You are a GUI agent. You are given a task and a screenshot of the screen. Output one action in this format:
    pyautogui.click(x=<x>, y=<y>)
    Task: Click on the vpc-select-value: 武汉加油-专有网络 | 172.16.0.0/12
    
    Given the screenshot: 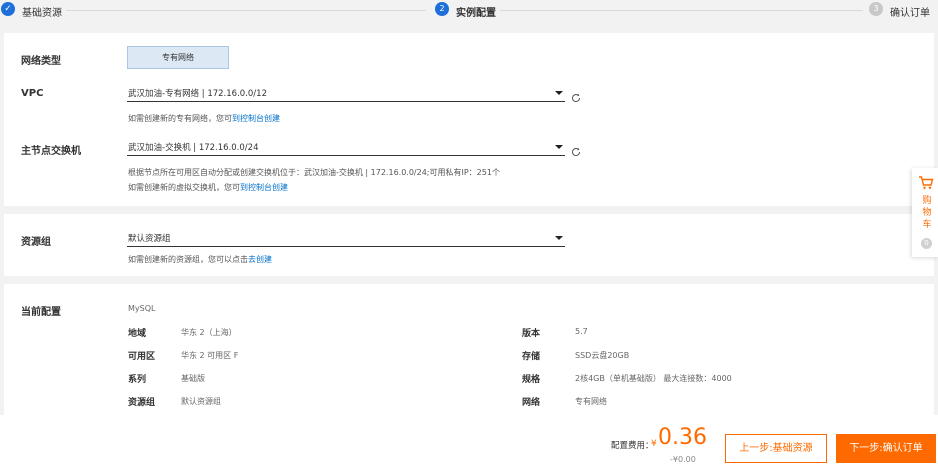 What is the action you would take?
    pyautogui.click(x=197, y=94)
    